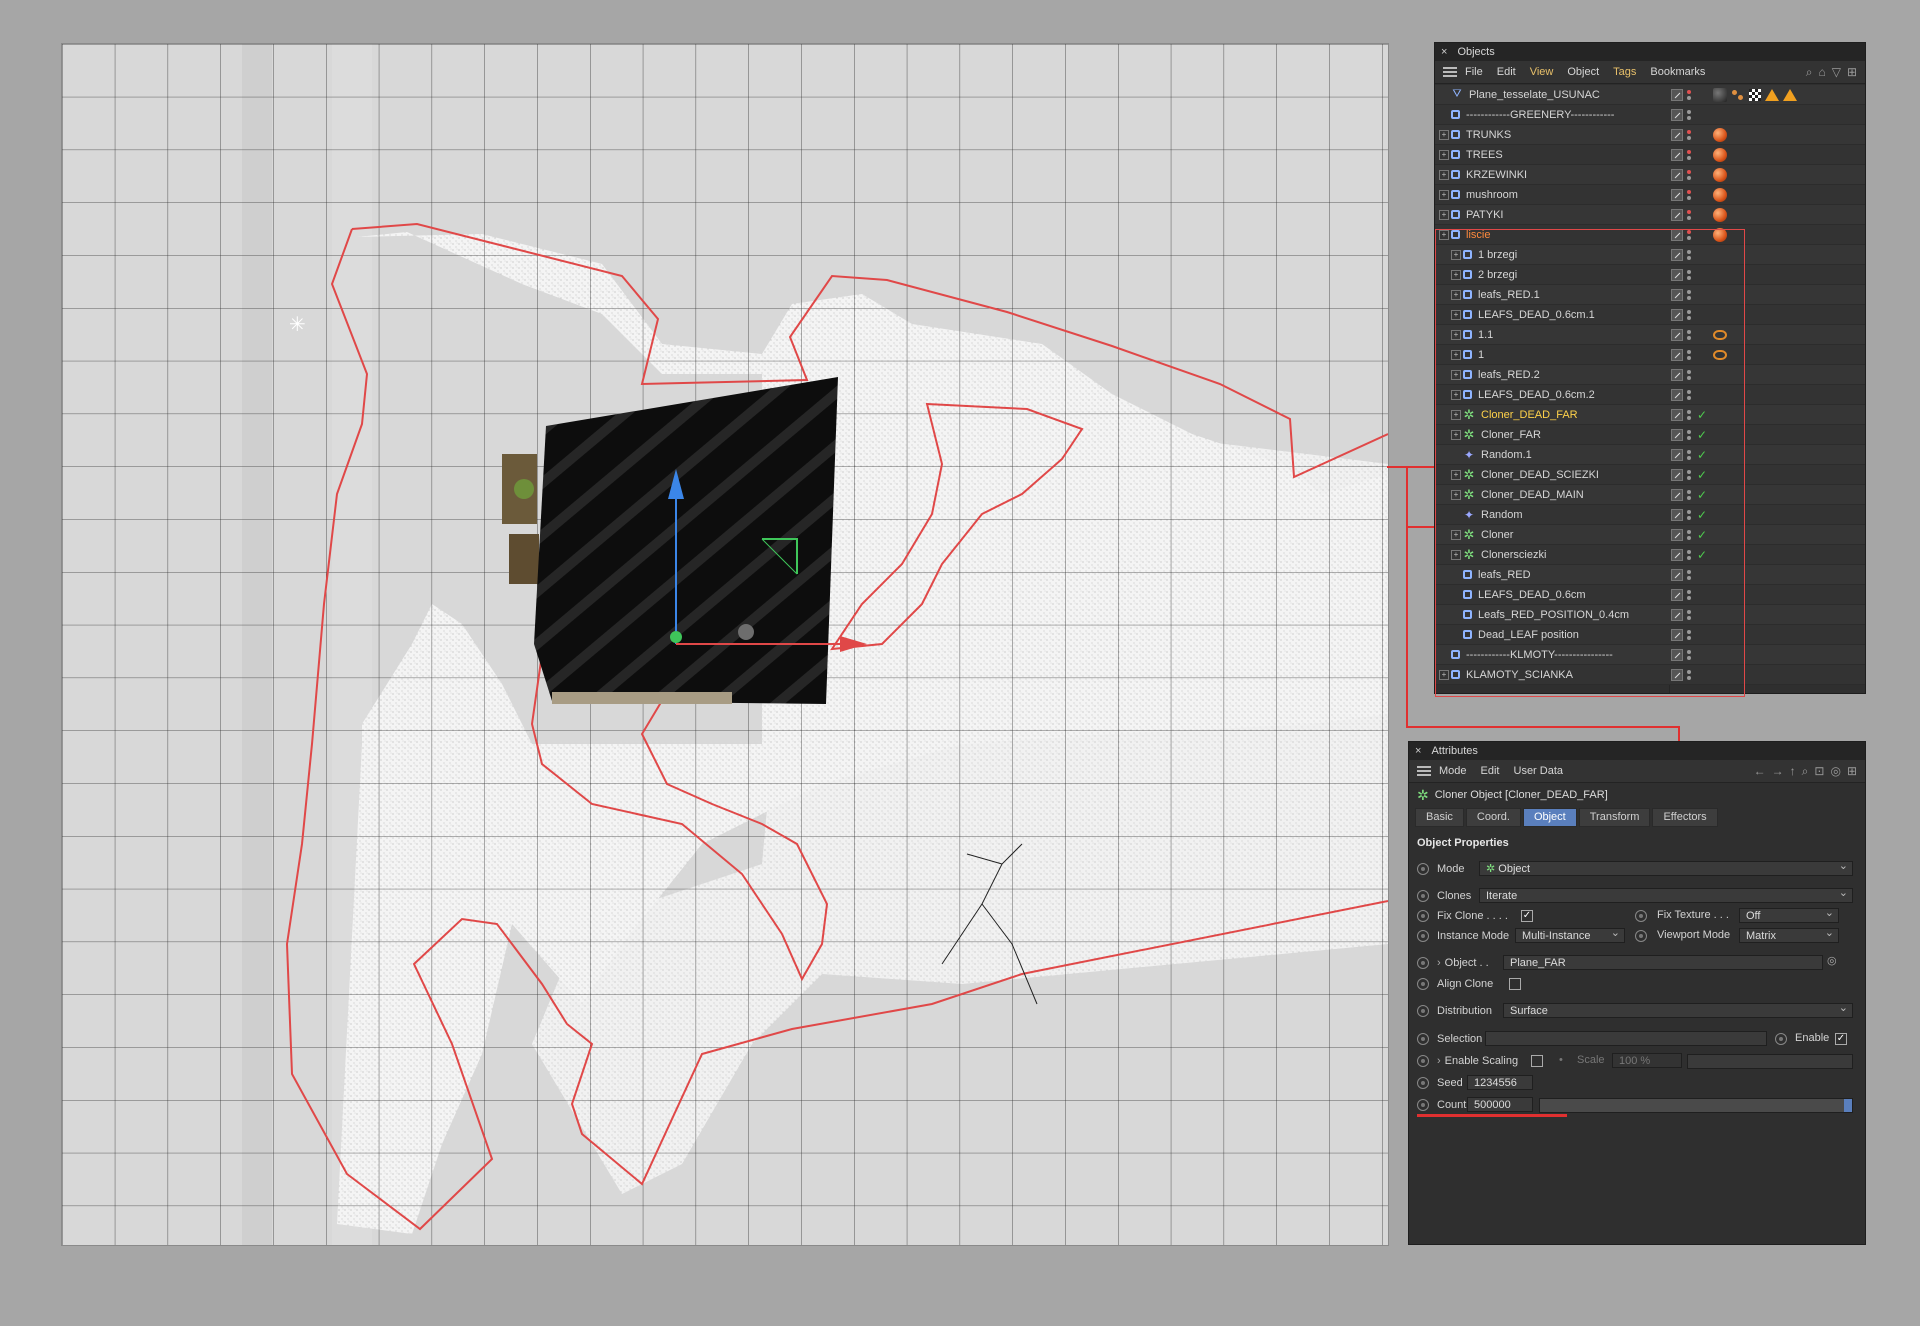  What do you see at coordinates (1666, 894) in the screenshot?
I see `clones-dropdown: Iterate` at bounding box center [1666, 894].